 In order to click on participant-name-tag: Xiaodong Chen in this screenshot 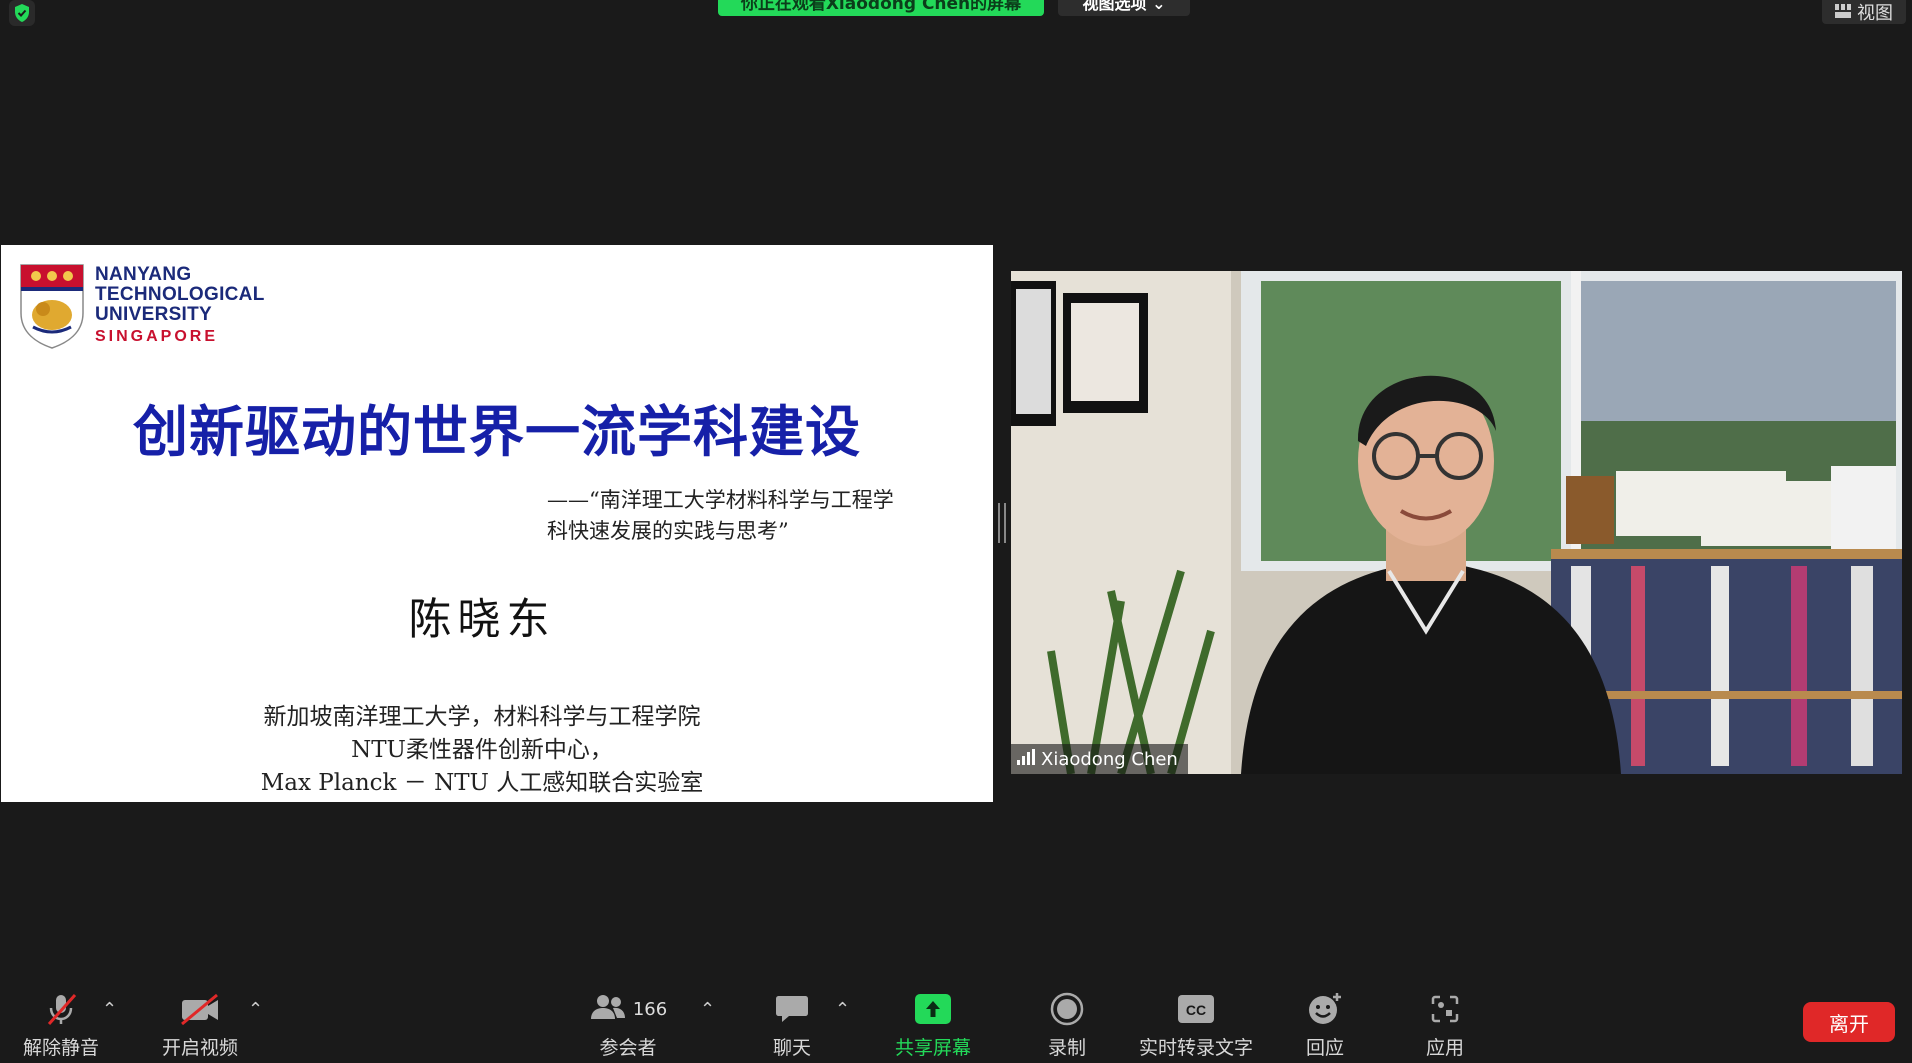, I will do `click(1099, 759)`.